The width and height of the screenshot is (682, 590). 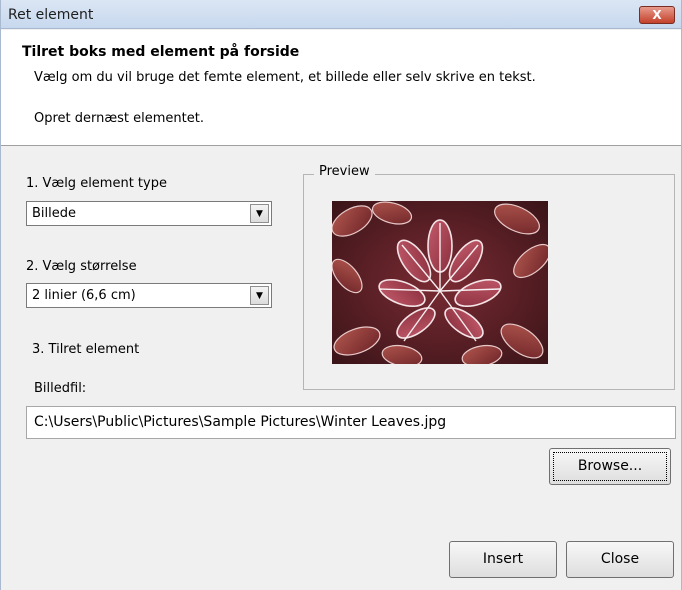 I want to click on size-value: 2 linier (6,6 cm), so click(x=84, y=295).